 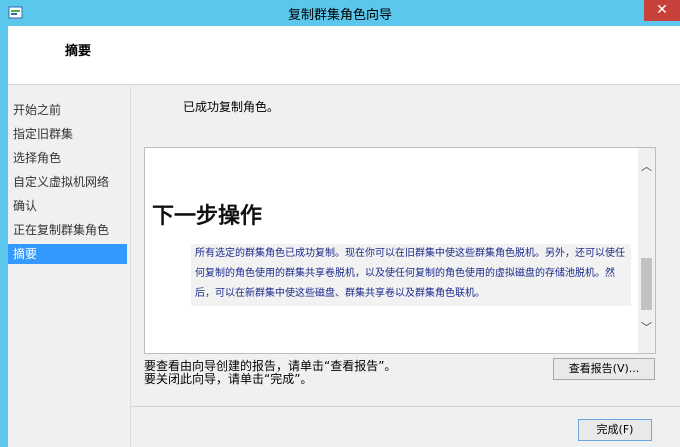 What do you see at coordinates (646, 328) in the screenshot?
I see `scroll-down-icon: ﹀` at bounding box center [646, 328].